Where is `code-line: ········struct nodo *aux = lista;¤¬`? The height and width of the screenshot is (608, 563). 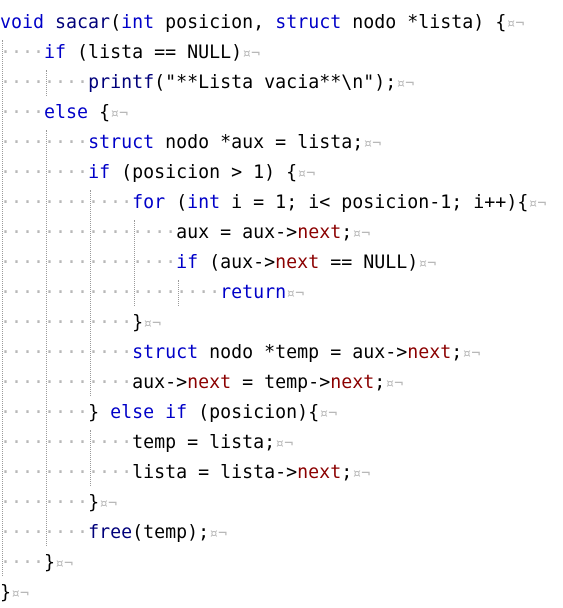 code-line: ········struct nodo *aux = lista;¤¬ is located at coordinates (190, 143).